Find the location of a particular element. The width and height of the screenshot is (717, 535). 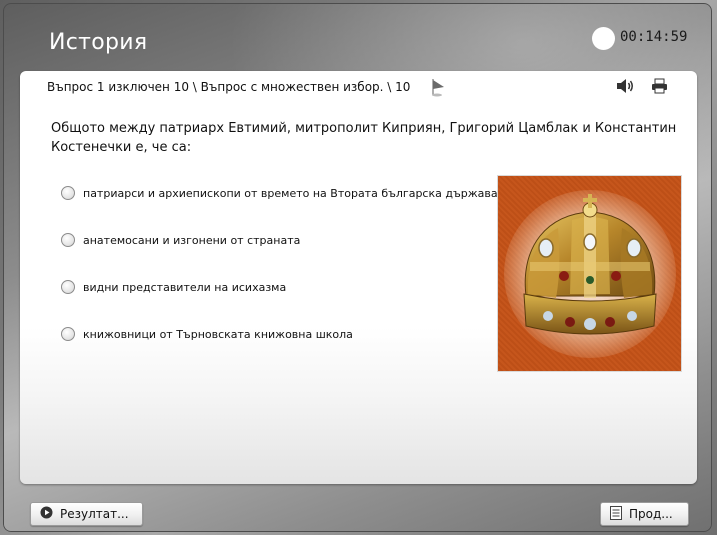

option-label: видни представители на исихазма is located at coordinates (185, 287).